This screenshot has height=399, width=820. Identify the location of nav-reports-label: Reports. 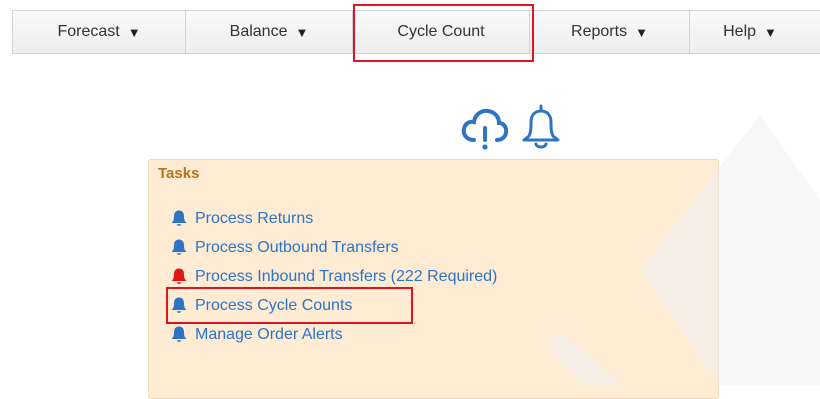
(599, 31).